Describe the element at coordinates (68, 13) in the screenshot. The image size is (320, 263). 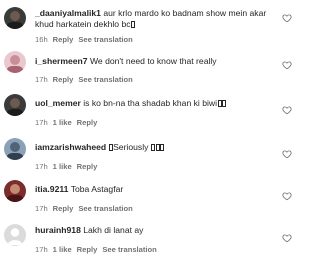
I see `comment-username: _daaniyalmalik1` at that location.